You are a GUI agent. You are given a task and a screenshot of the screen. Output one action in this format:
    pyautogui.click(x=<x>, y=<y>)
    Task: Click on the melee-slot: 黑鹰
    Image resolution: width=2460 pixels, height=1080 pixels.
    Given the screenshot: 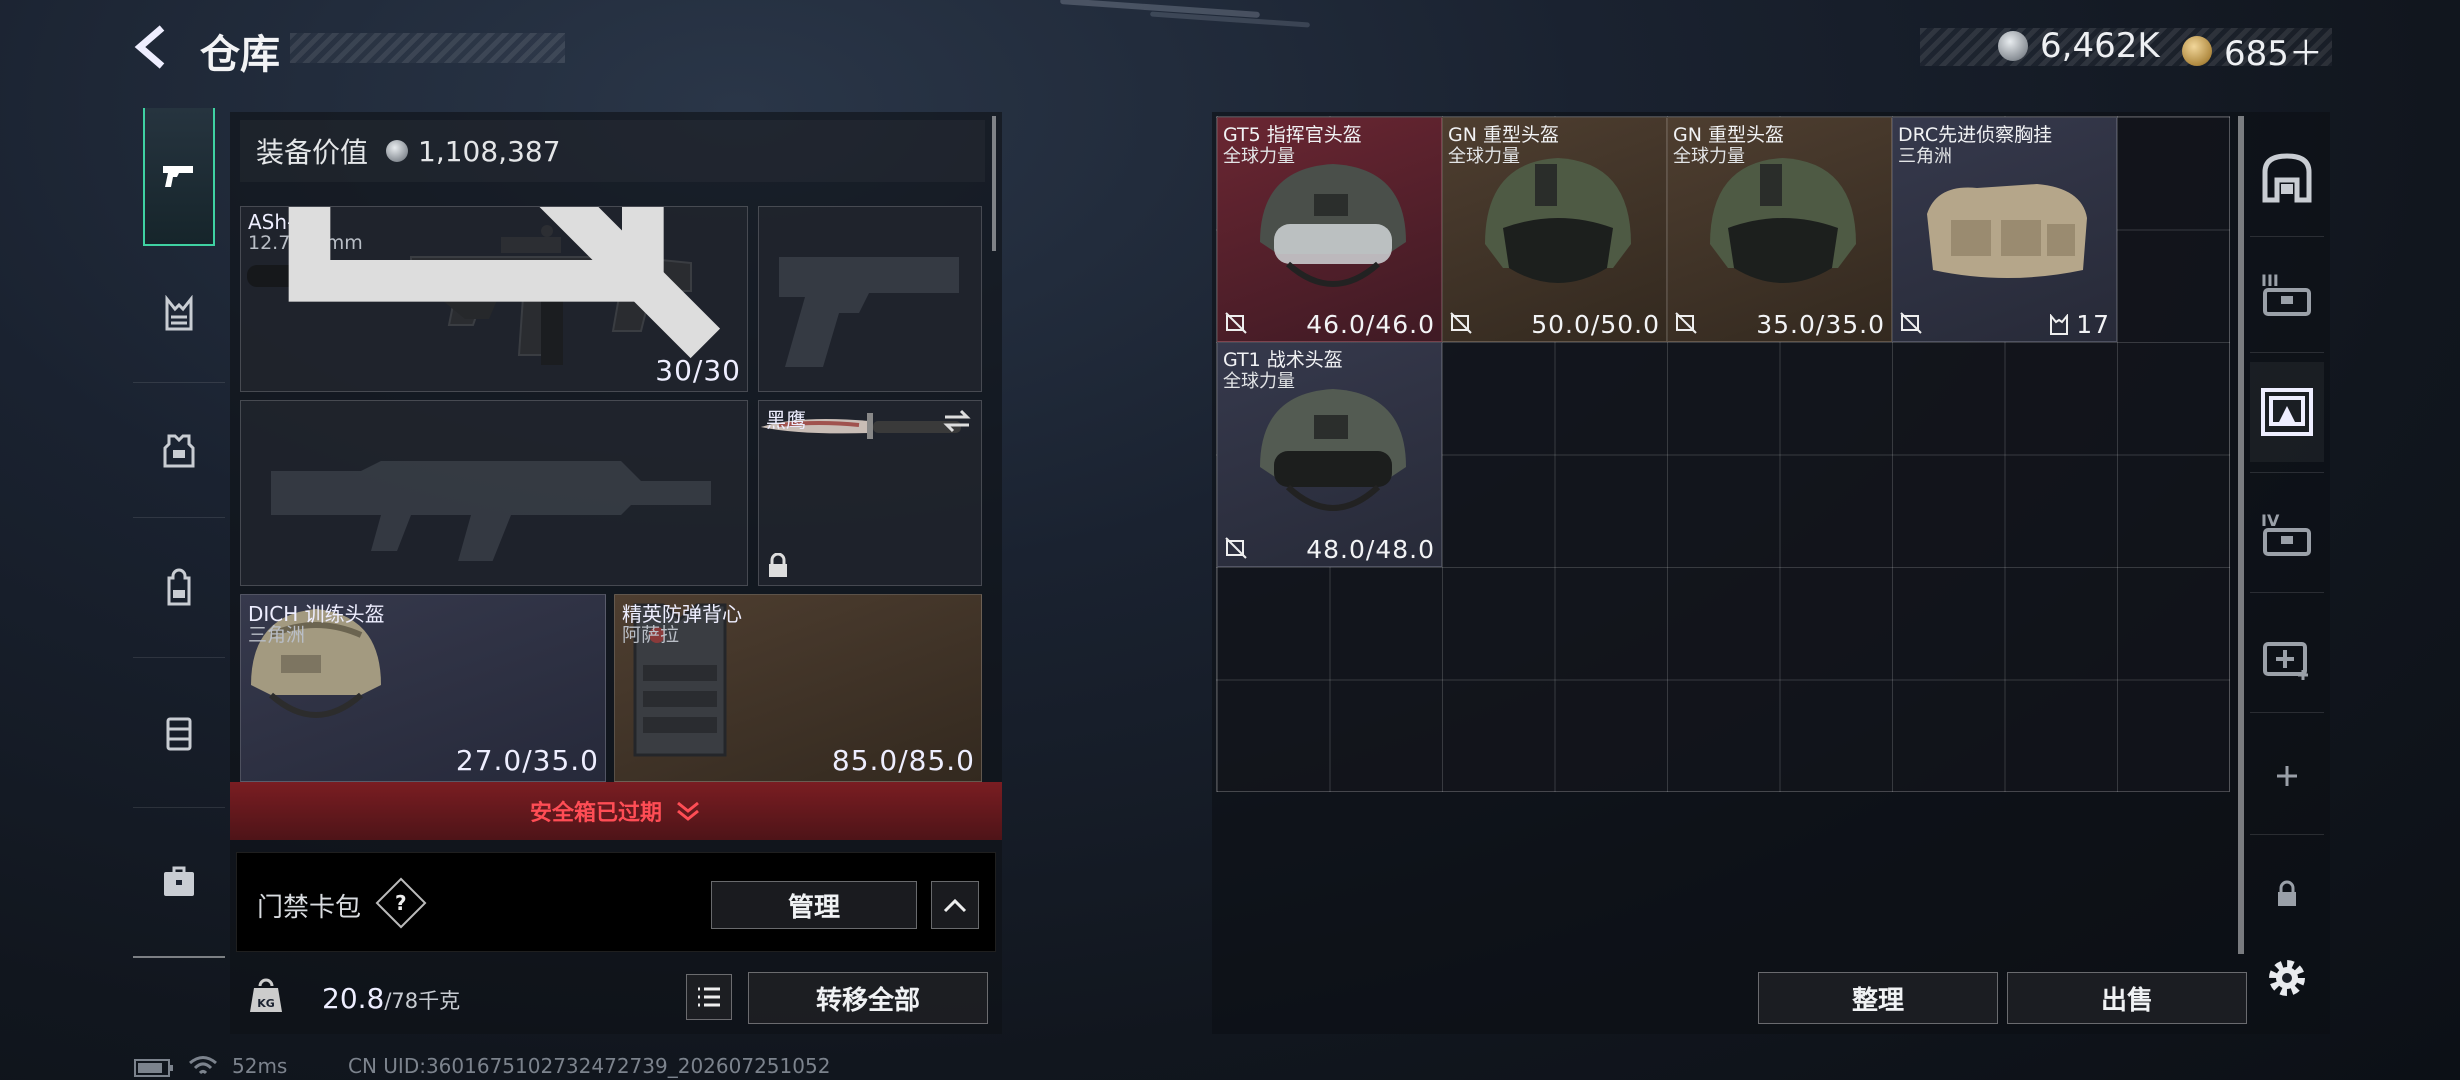 What is the action you would take?
    pyautogui.click(x=870, y=493)
    